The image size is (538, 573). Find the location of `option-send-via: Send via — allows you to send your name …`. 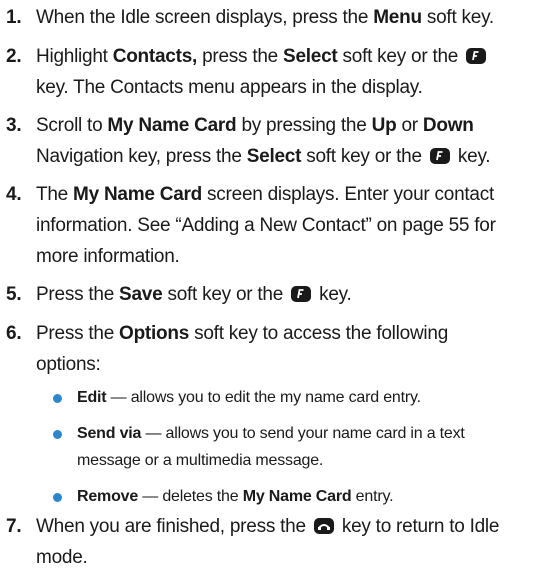

option-send-via: Send via — allows you to send your name … is located at coordinates (265, 447).